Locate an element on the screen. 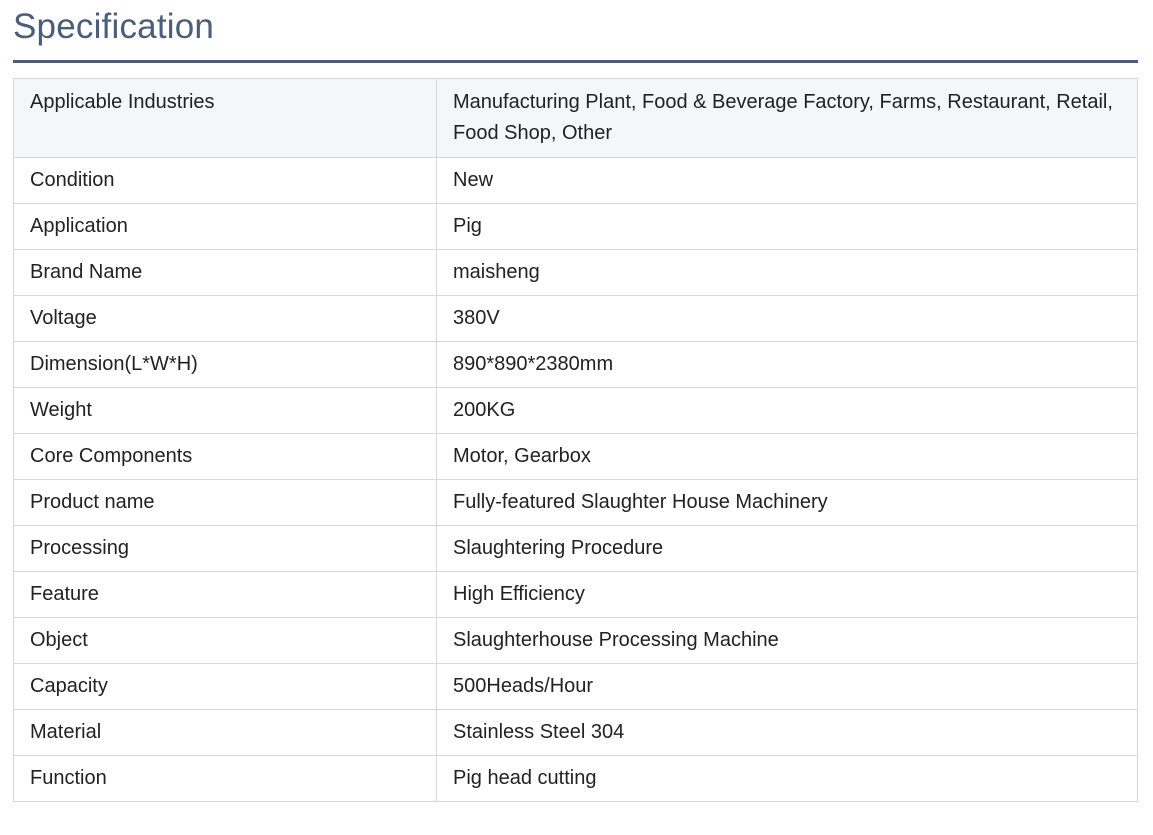 The height and width of the screenshot is (835, 1153). table-row: Capacity 500Heads/Hour is located at coordinates (575, 686).